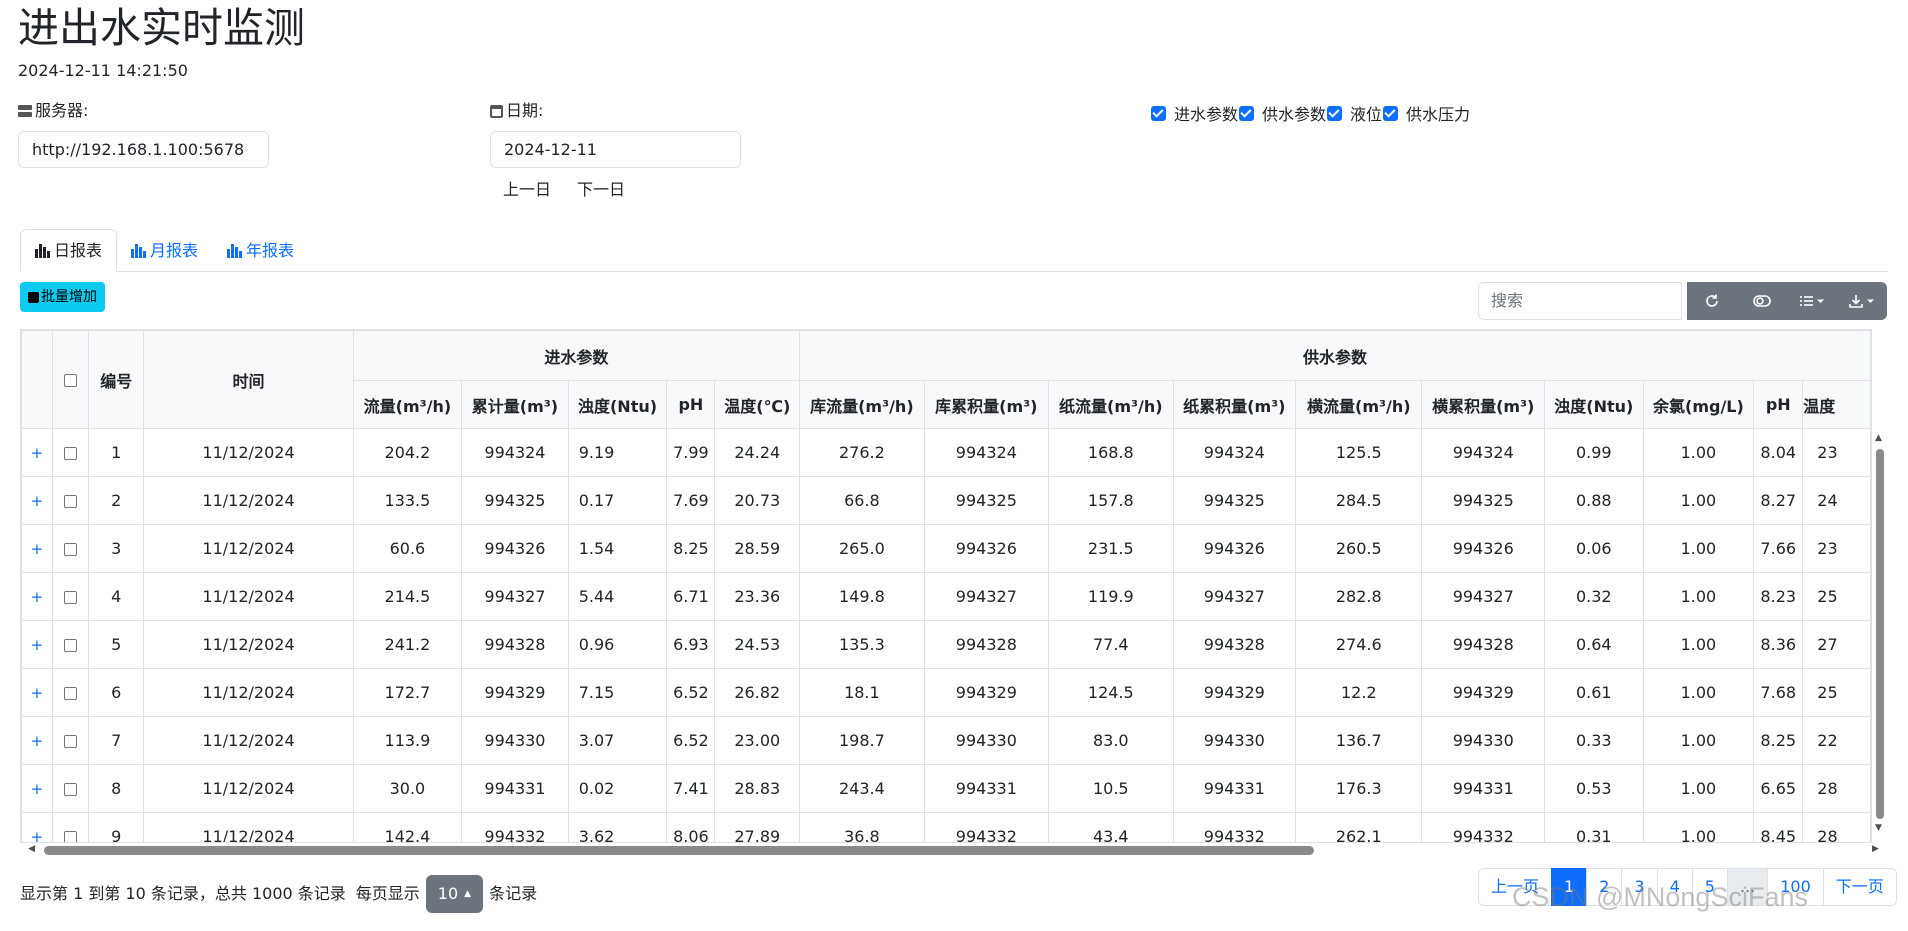 The height and width of the screenshot is (931, 1908). What do you see at coordinates (1234, 404) in the screenshot?
I see `column-header-supply-3: 纸累积量(m³)` at bounding box center [1234, 404].